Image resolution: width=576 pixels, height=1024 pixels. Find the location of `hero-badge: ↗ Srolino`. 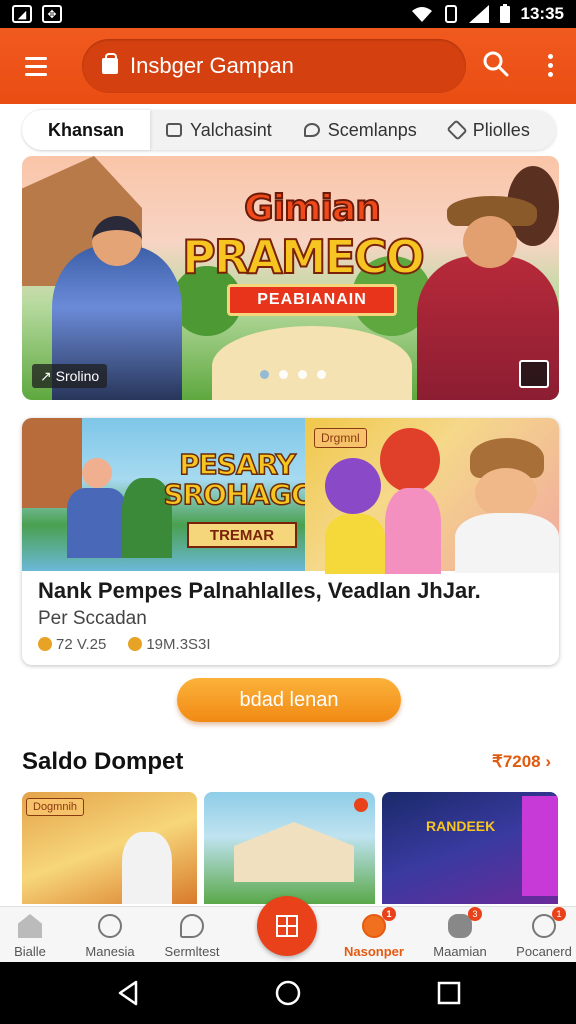

hero-badge: ↗ Srolino is located at coordinates (70, 376).